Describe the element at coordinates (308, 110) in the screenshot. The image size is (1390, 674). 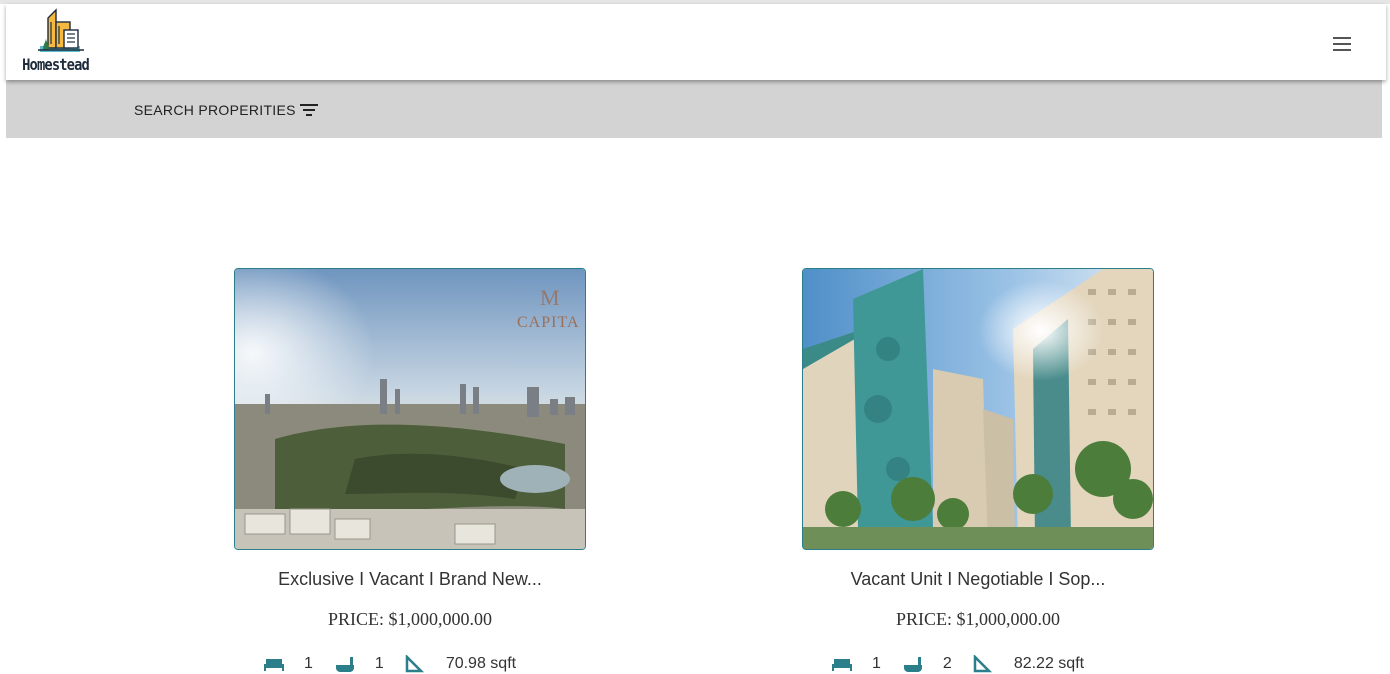
I see `filter-icon` at that location.